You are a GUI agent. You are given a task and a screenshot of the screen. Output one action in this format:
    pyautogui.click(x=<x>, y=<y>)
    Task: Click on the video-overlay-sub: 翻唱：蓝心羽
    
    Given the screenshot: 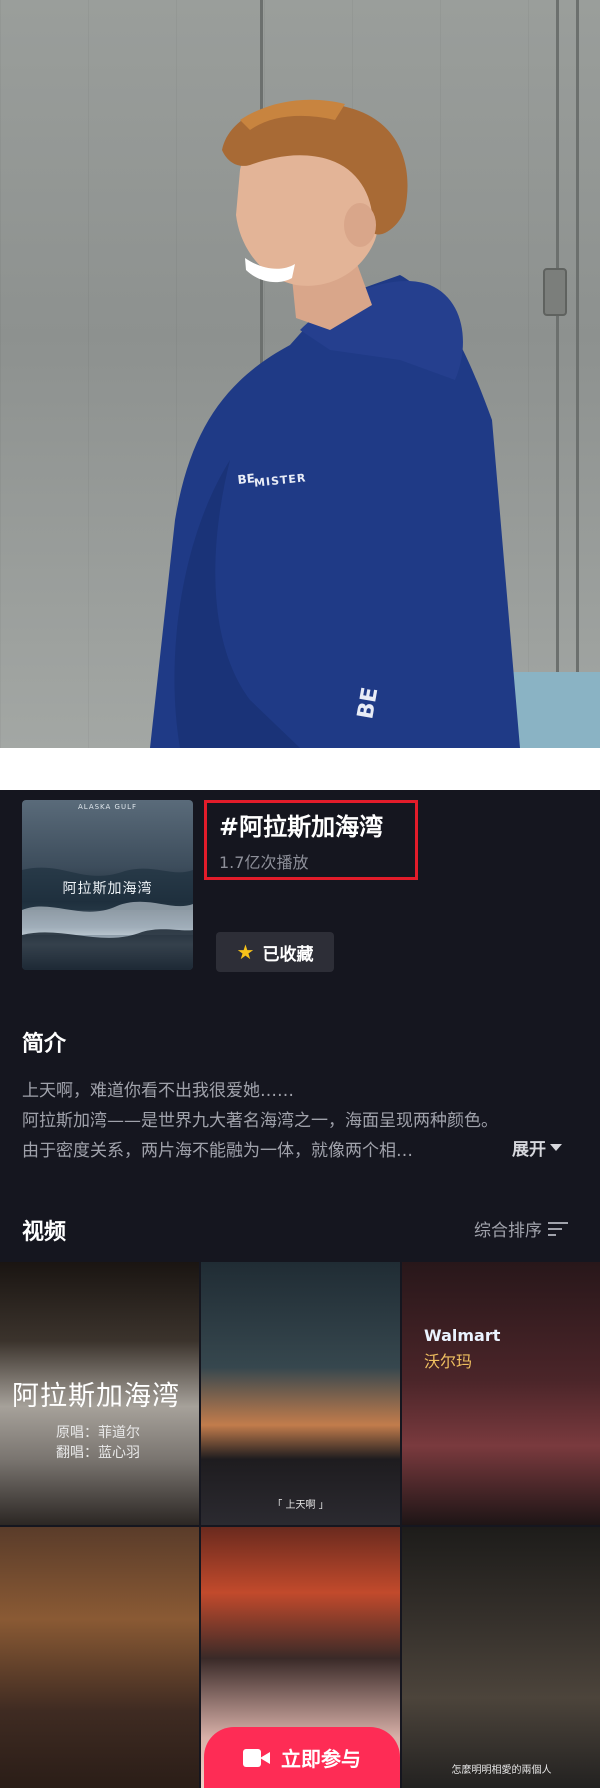 What is the action you would take?
    pyautogui.click(x=98, y=1453)
    